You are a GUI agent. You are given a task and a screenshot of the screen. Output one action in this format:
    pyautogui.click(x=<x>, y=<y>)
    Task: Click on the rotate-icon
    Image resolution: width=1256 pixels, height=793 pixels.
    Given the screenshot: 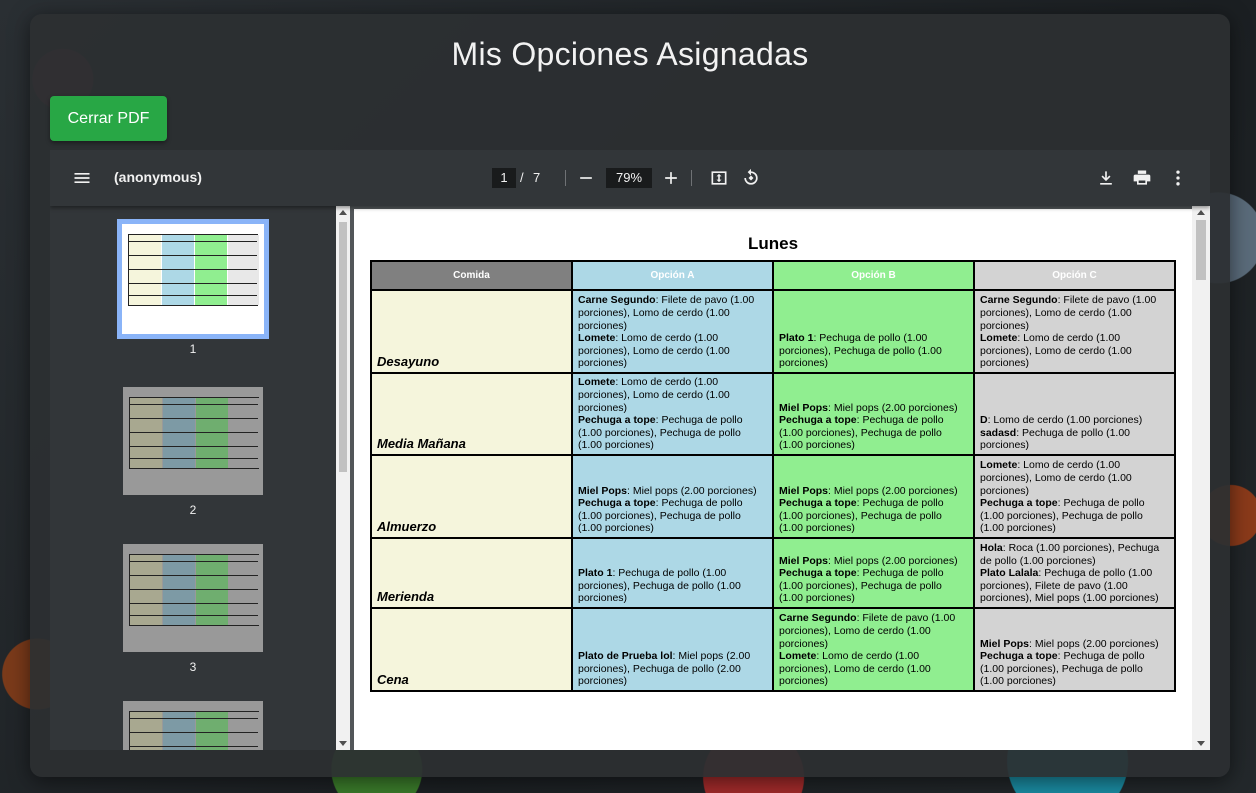 What is the action you would take?
    pyautogui.click(x=751, y=178)
    